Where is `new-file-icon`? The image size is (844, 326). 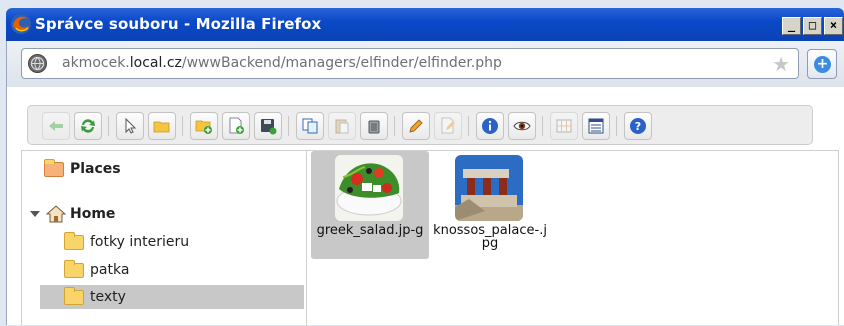
new-file-icon is located at coordinates (236, 125).